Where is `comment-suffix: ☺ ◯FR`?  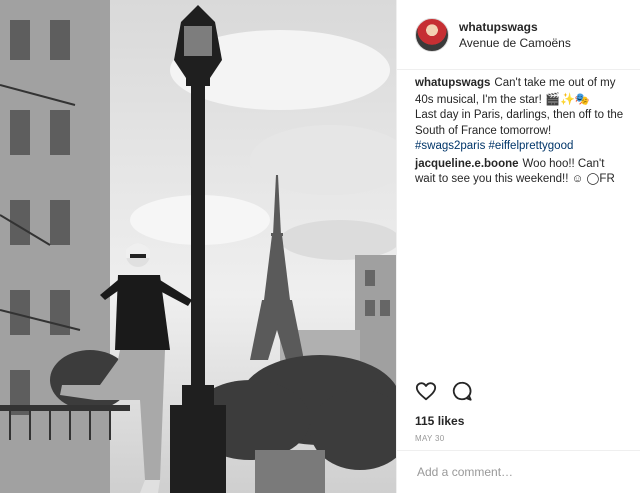
comment-suffix: ☺ ◯FR is located at coordinates (593, 179).